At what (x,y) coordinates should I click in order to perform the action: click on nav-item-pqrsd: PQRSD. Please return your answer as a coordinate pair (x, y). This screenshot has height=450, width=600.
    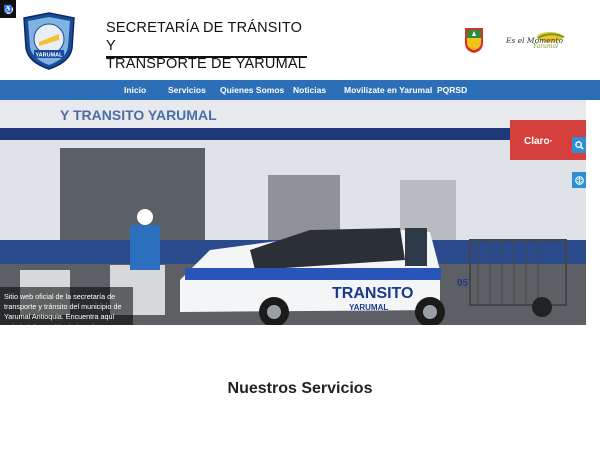
    Looking at the image, I should click on (452, 90).